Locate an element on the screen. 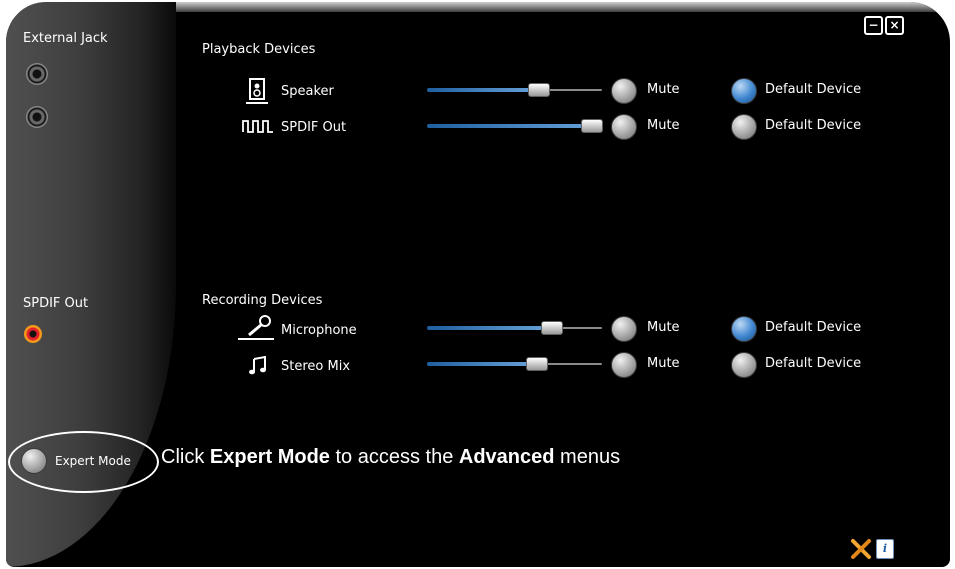 The width and height of the screenshot is (955, 569). default-device-button-stereo-mix is located at coordinates (744, 365).